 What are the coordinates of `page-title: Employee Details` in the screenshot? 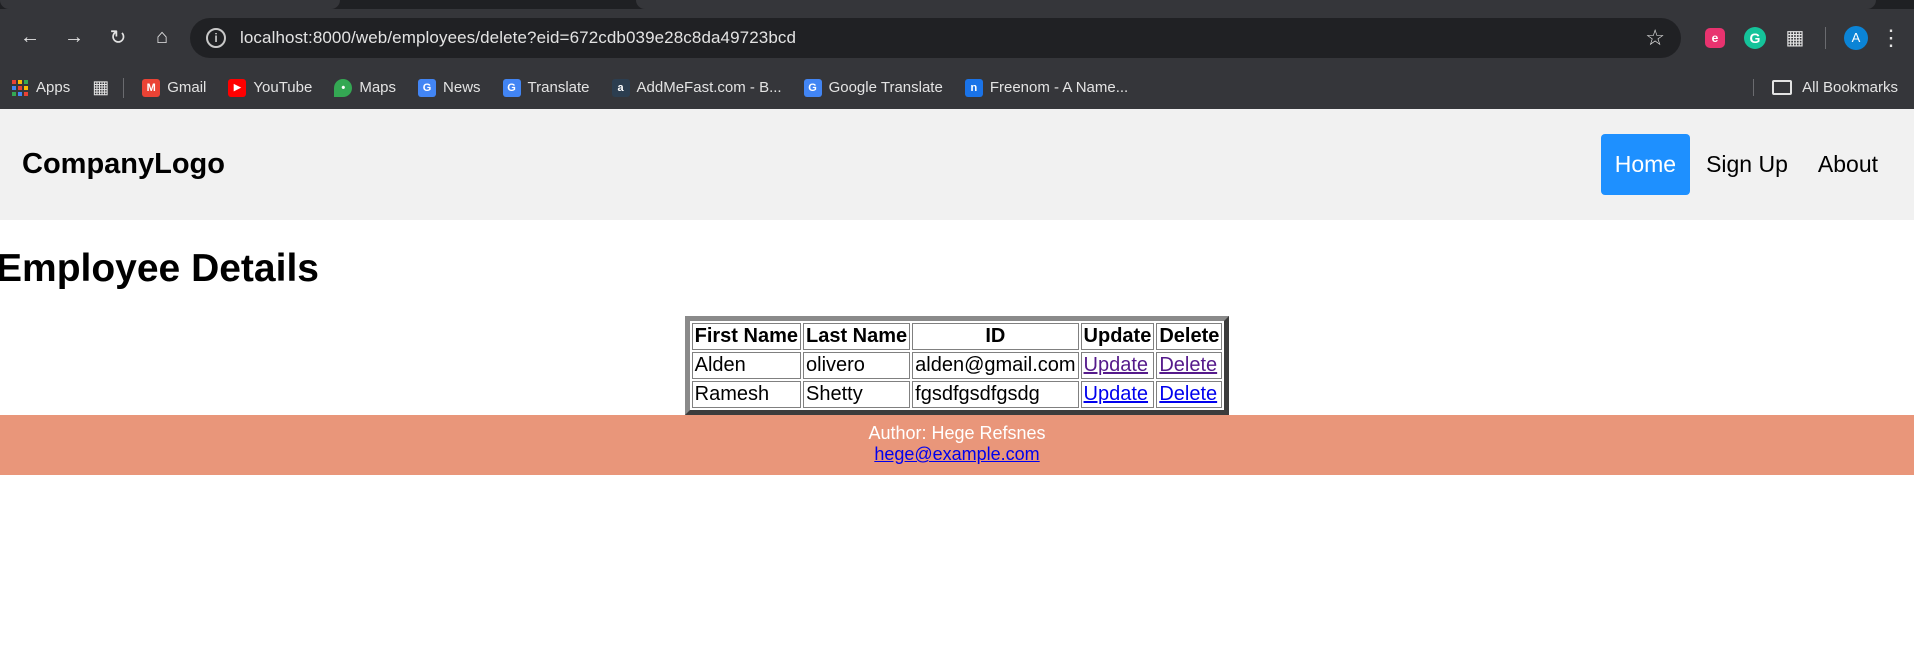 It's located at (159, 268).